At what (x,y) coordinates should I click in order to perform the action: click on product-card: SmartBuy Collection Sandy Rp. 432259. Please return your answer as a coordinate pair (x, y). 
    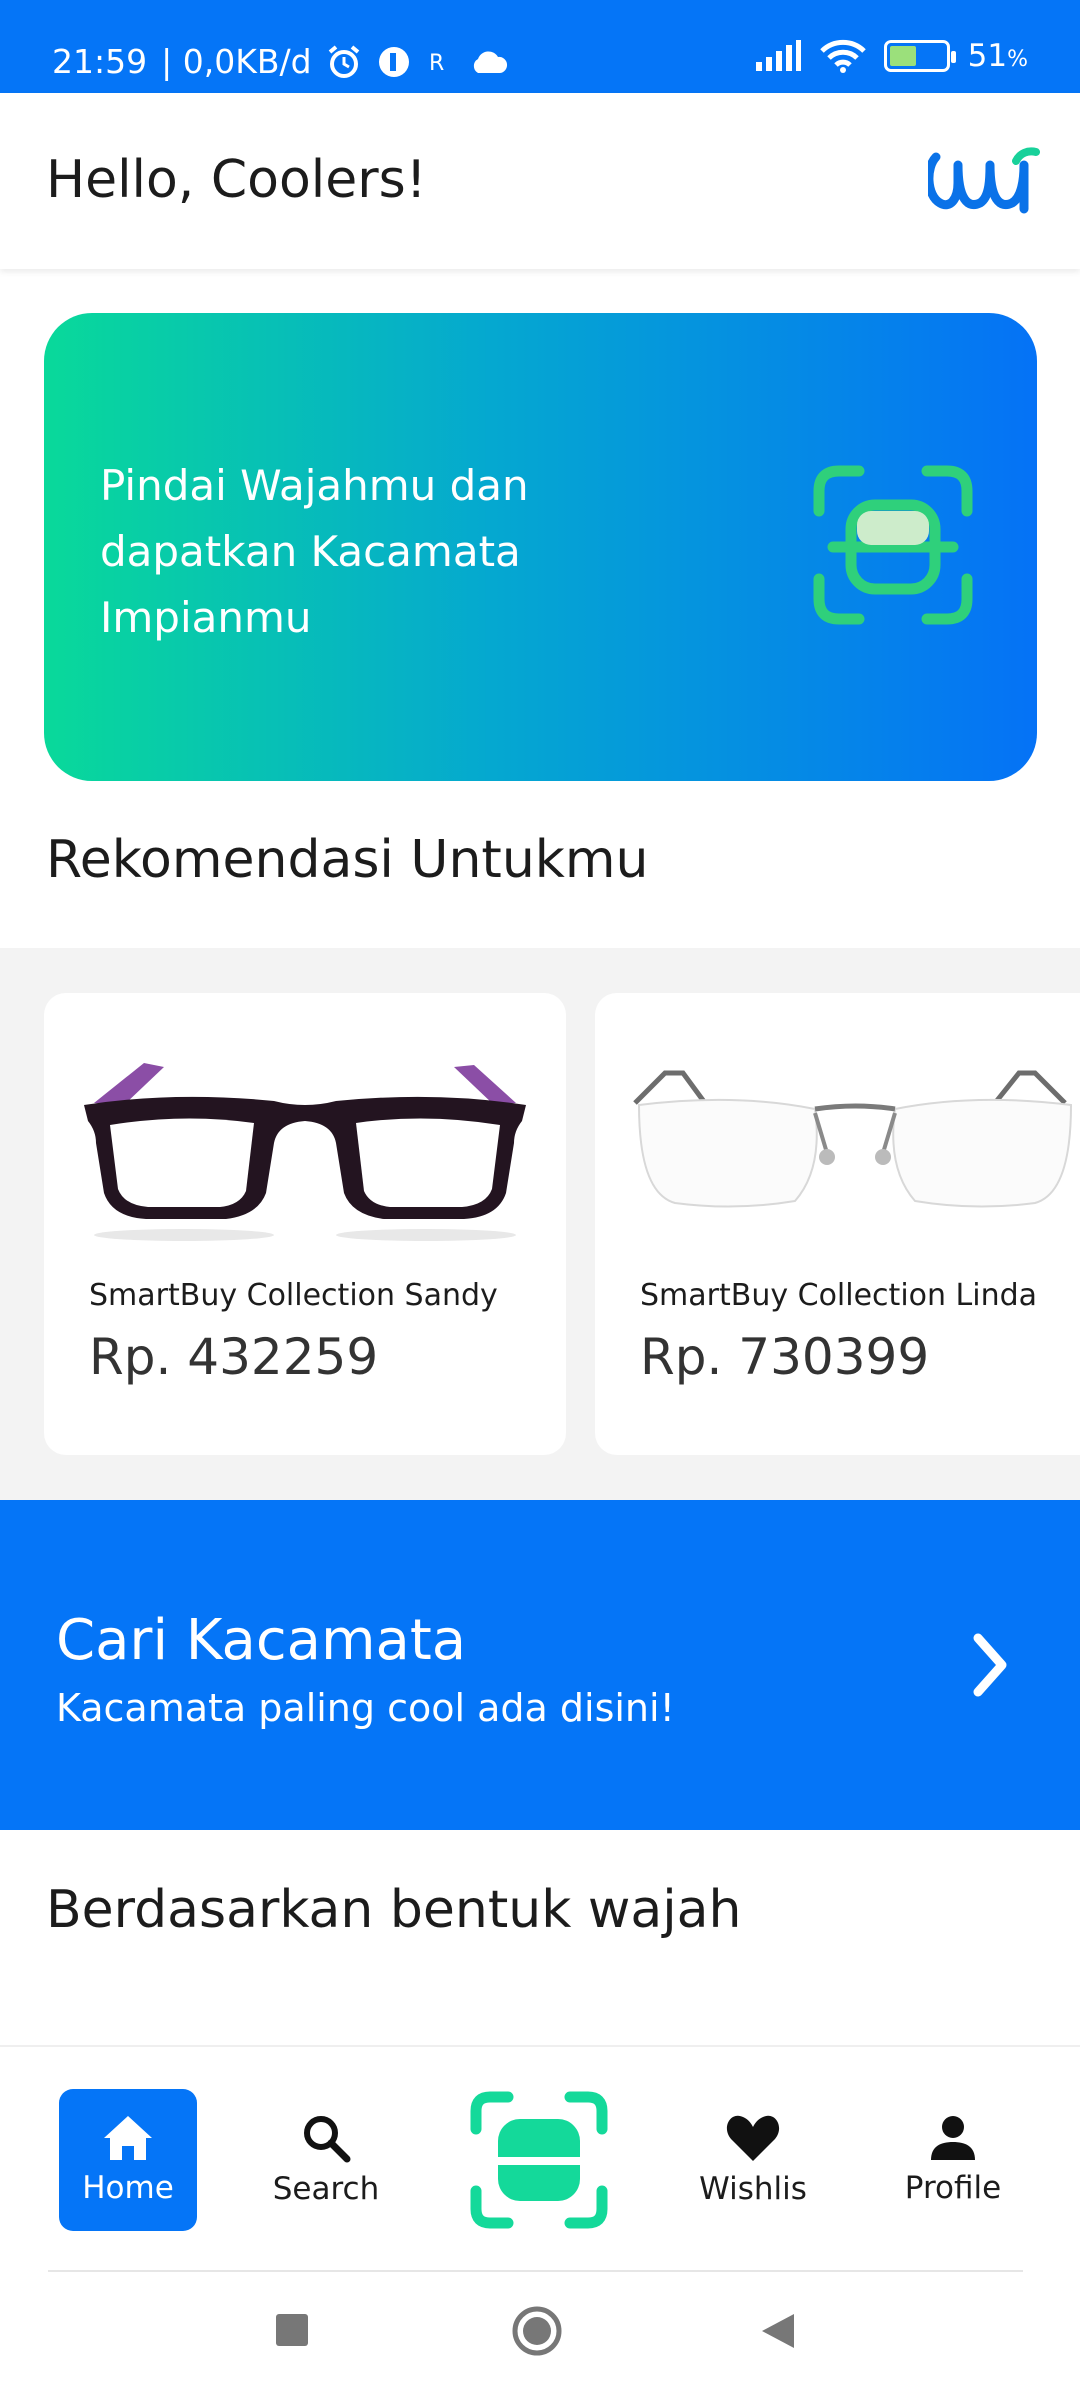
    Looking at the image, I should click on (305, 1224).